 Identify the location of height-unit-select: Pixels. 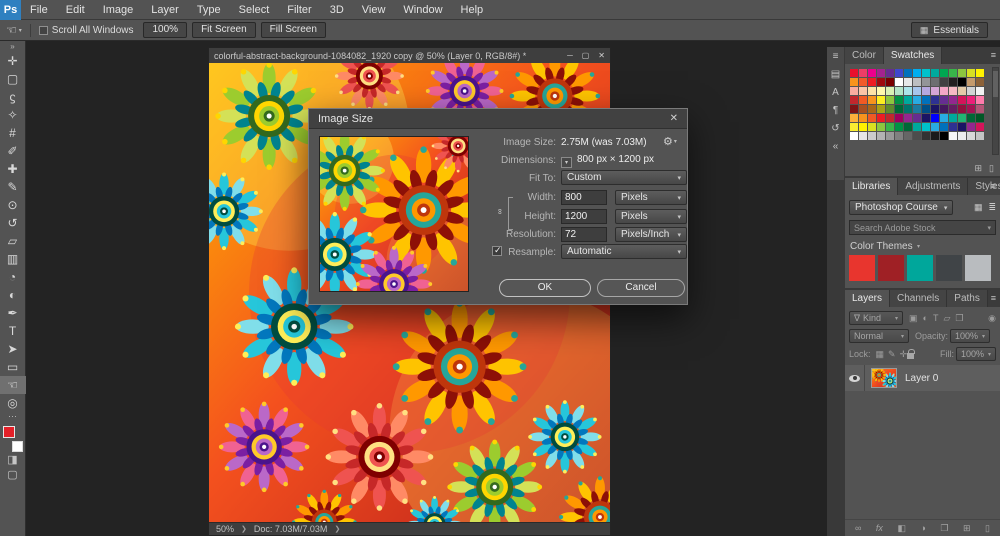
(651, 216).